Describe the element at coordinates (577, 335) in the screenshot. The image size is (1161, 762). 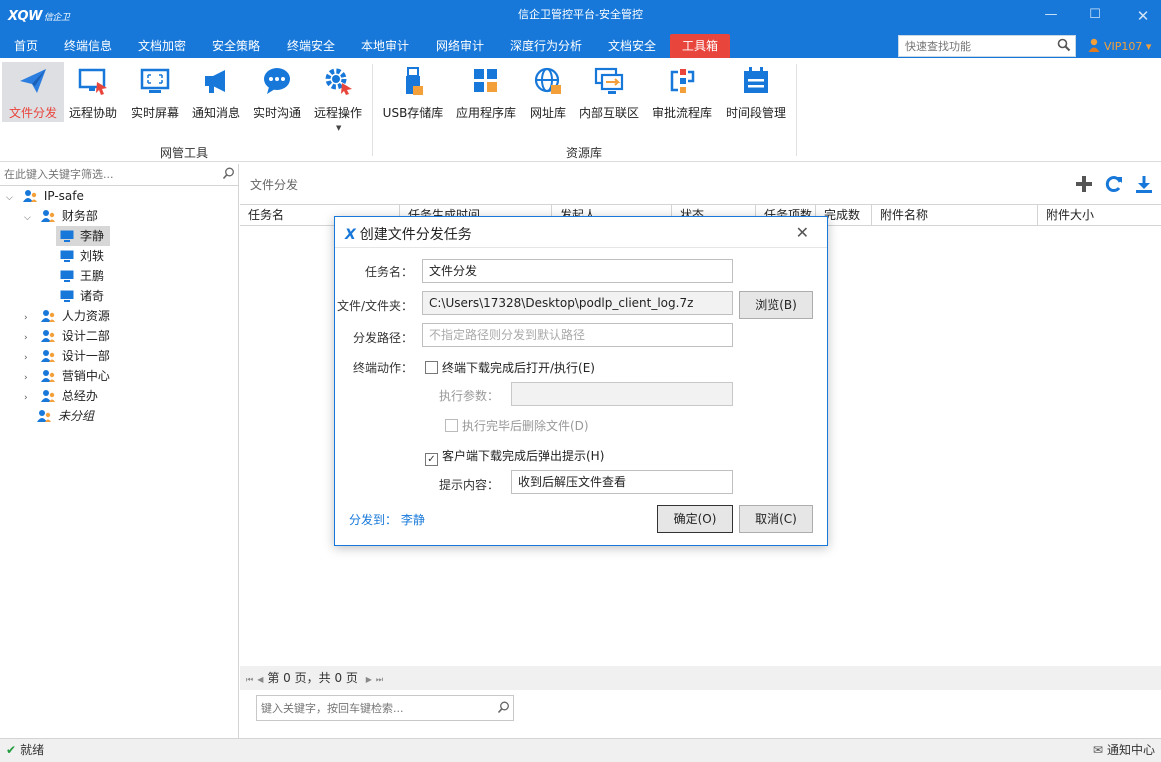
I see `dist-path-input: 不指定路径则分发到默认路径` at that location.